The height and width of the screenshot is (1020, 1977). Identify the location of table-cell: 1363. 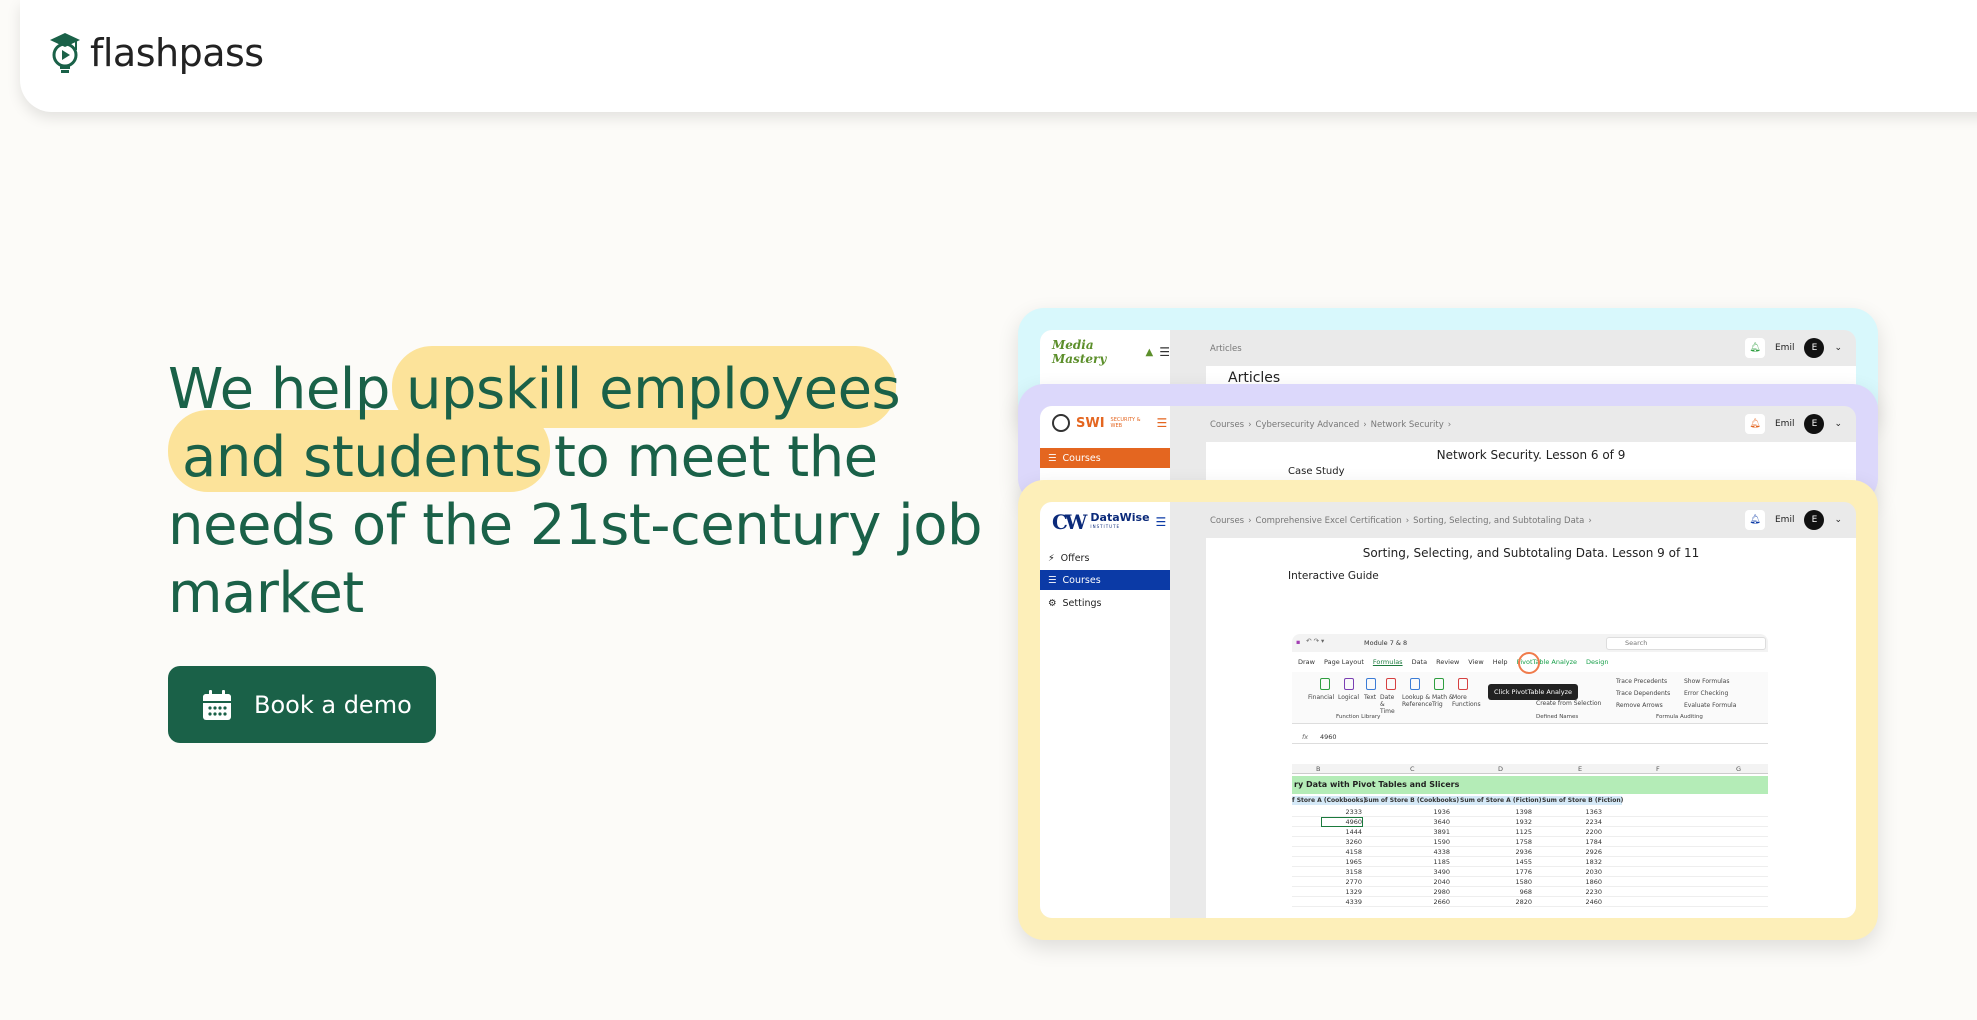
(1582, 812).